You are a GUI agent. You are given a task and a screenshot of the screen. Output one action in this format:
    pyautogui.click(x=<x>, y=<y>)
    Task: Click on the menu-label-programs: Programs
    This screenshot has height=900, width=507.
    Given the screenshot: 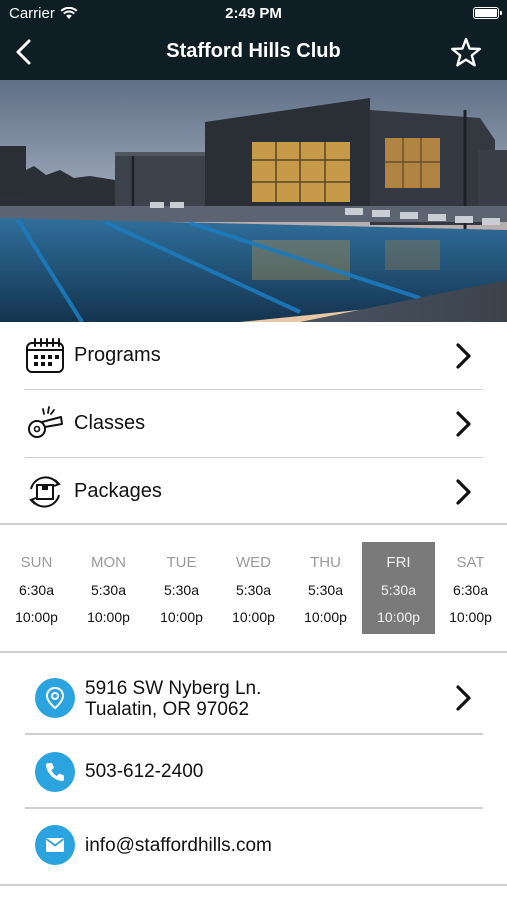 What is the action you would take?
    pyautogui.click(x=117, y=355)
    